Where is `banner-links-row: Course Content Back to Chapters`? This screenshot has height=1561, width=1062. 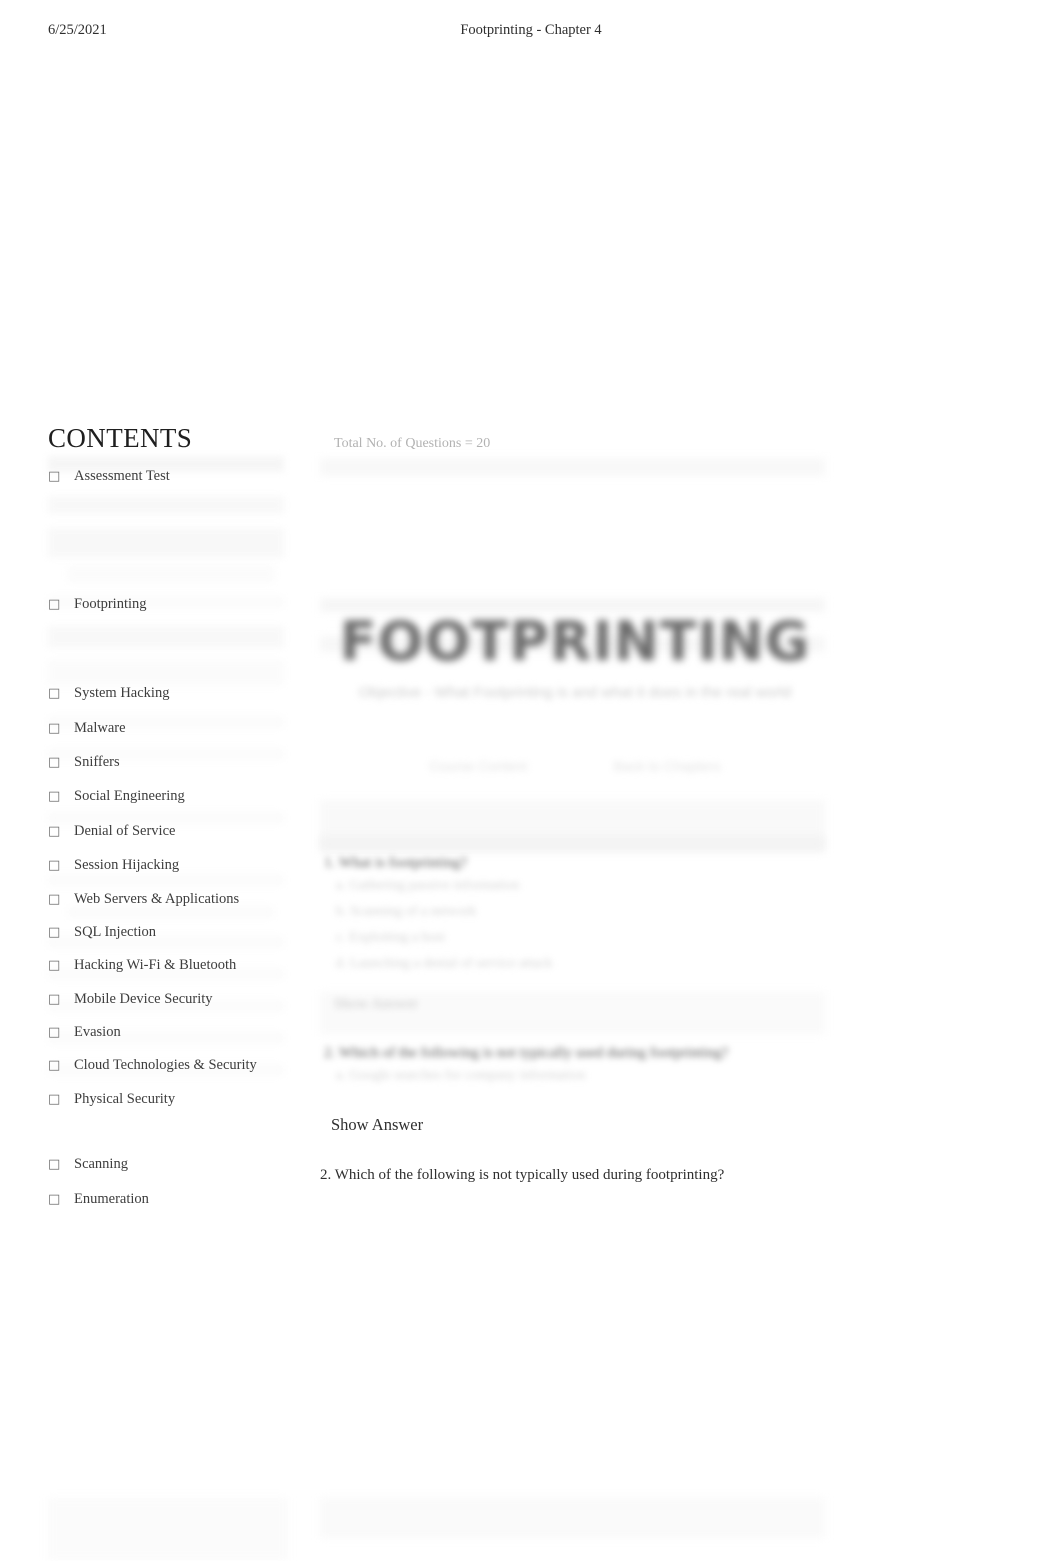
banner-links-row: Course Content Back to Chapters is located at coordinates (575, 766).